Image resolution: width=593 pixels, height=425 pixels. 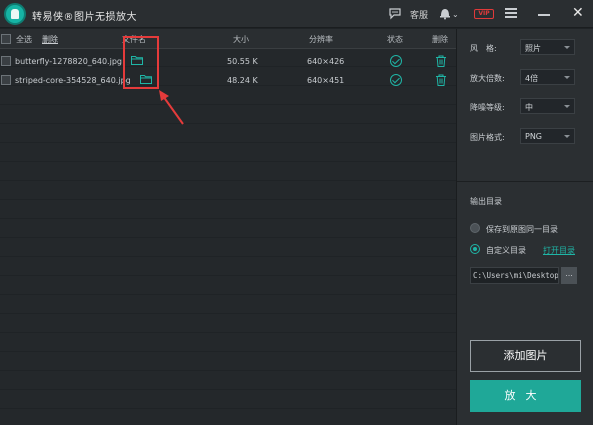 What do you see at coordinates (487, 137) in the screenshot?
I see `format-label: 图片格式:` at bounding box center [487, 137].